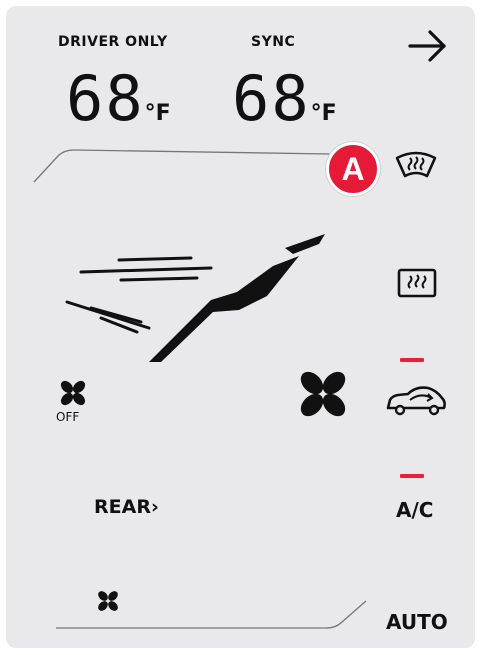 The height and width of the screenshot is (655, 483). Describe the element at coordinates (412, 360) in the screenshot. I see `recirculation-indicator` at that location.